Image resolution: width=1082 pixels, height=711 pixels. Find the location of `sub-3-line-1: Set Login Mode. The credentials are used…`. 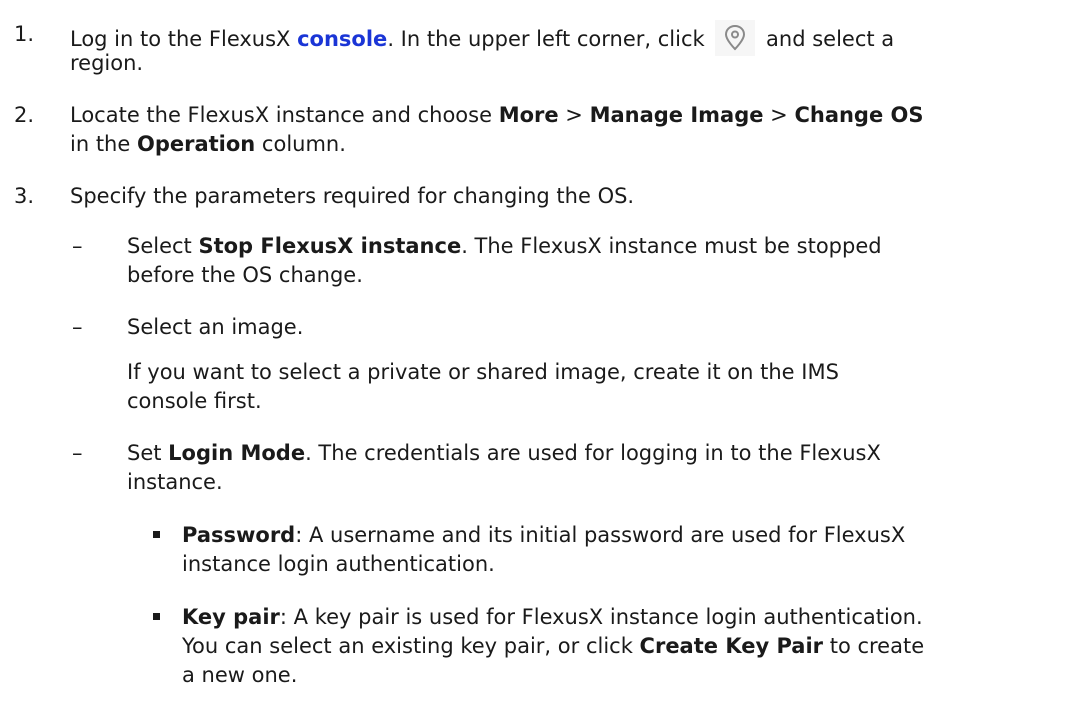

sub-3-line-1: Set Login Mode. The credentials are used… is located at coordinates (504, 453).